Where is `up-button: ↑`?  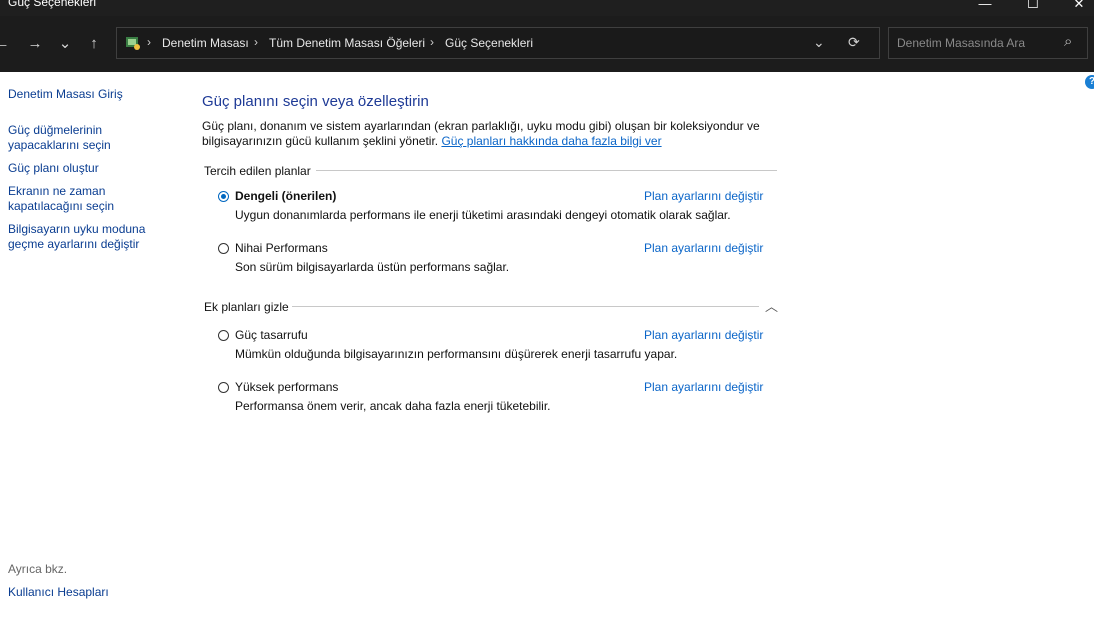 up-button: ↑ is located at coordinates (94, 44).